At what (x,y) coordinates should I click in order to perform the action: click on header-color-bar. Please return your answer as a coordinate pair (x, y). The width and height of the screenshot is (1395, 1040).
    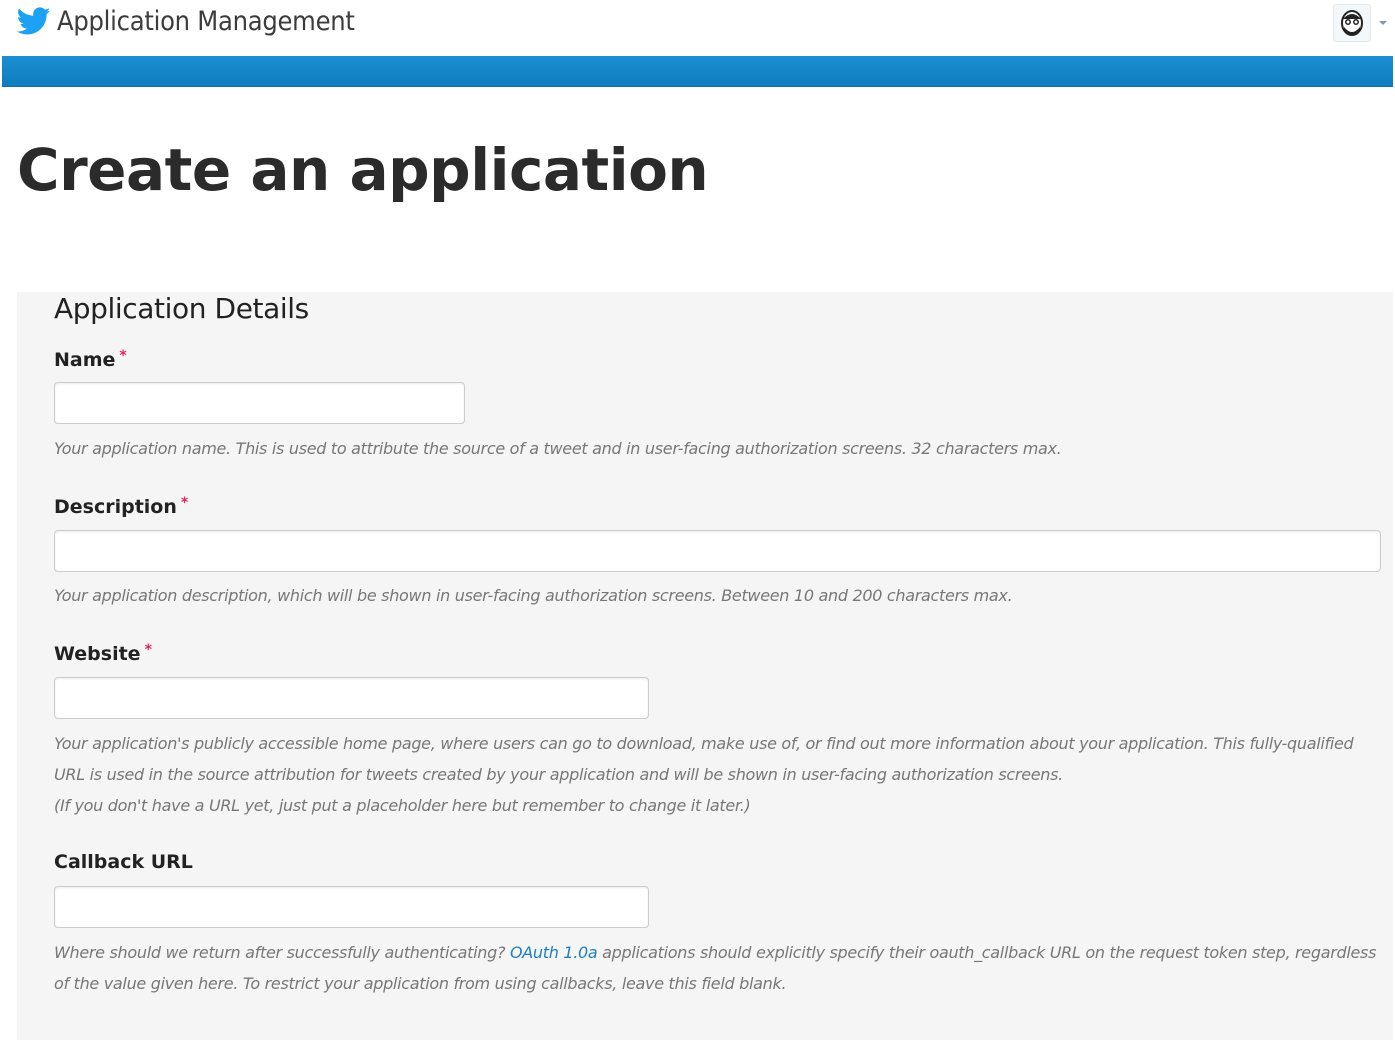
    Looking at the image, I should click on (697, 71).